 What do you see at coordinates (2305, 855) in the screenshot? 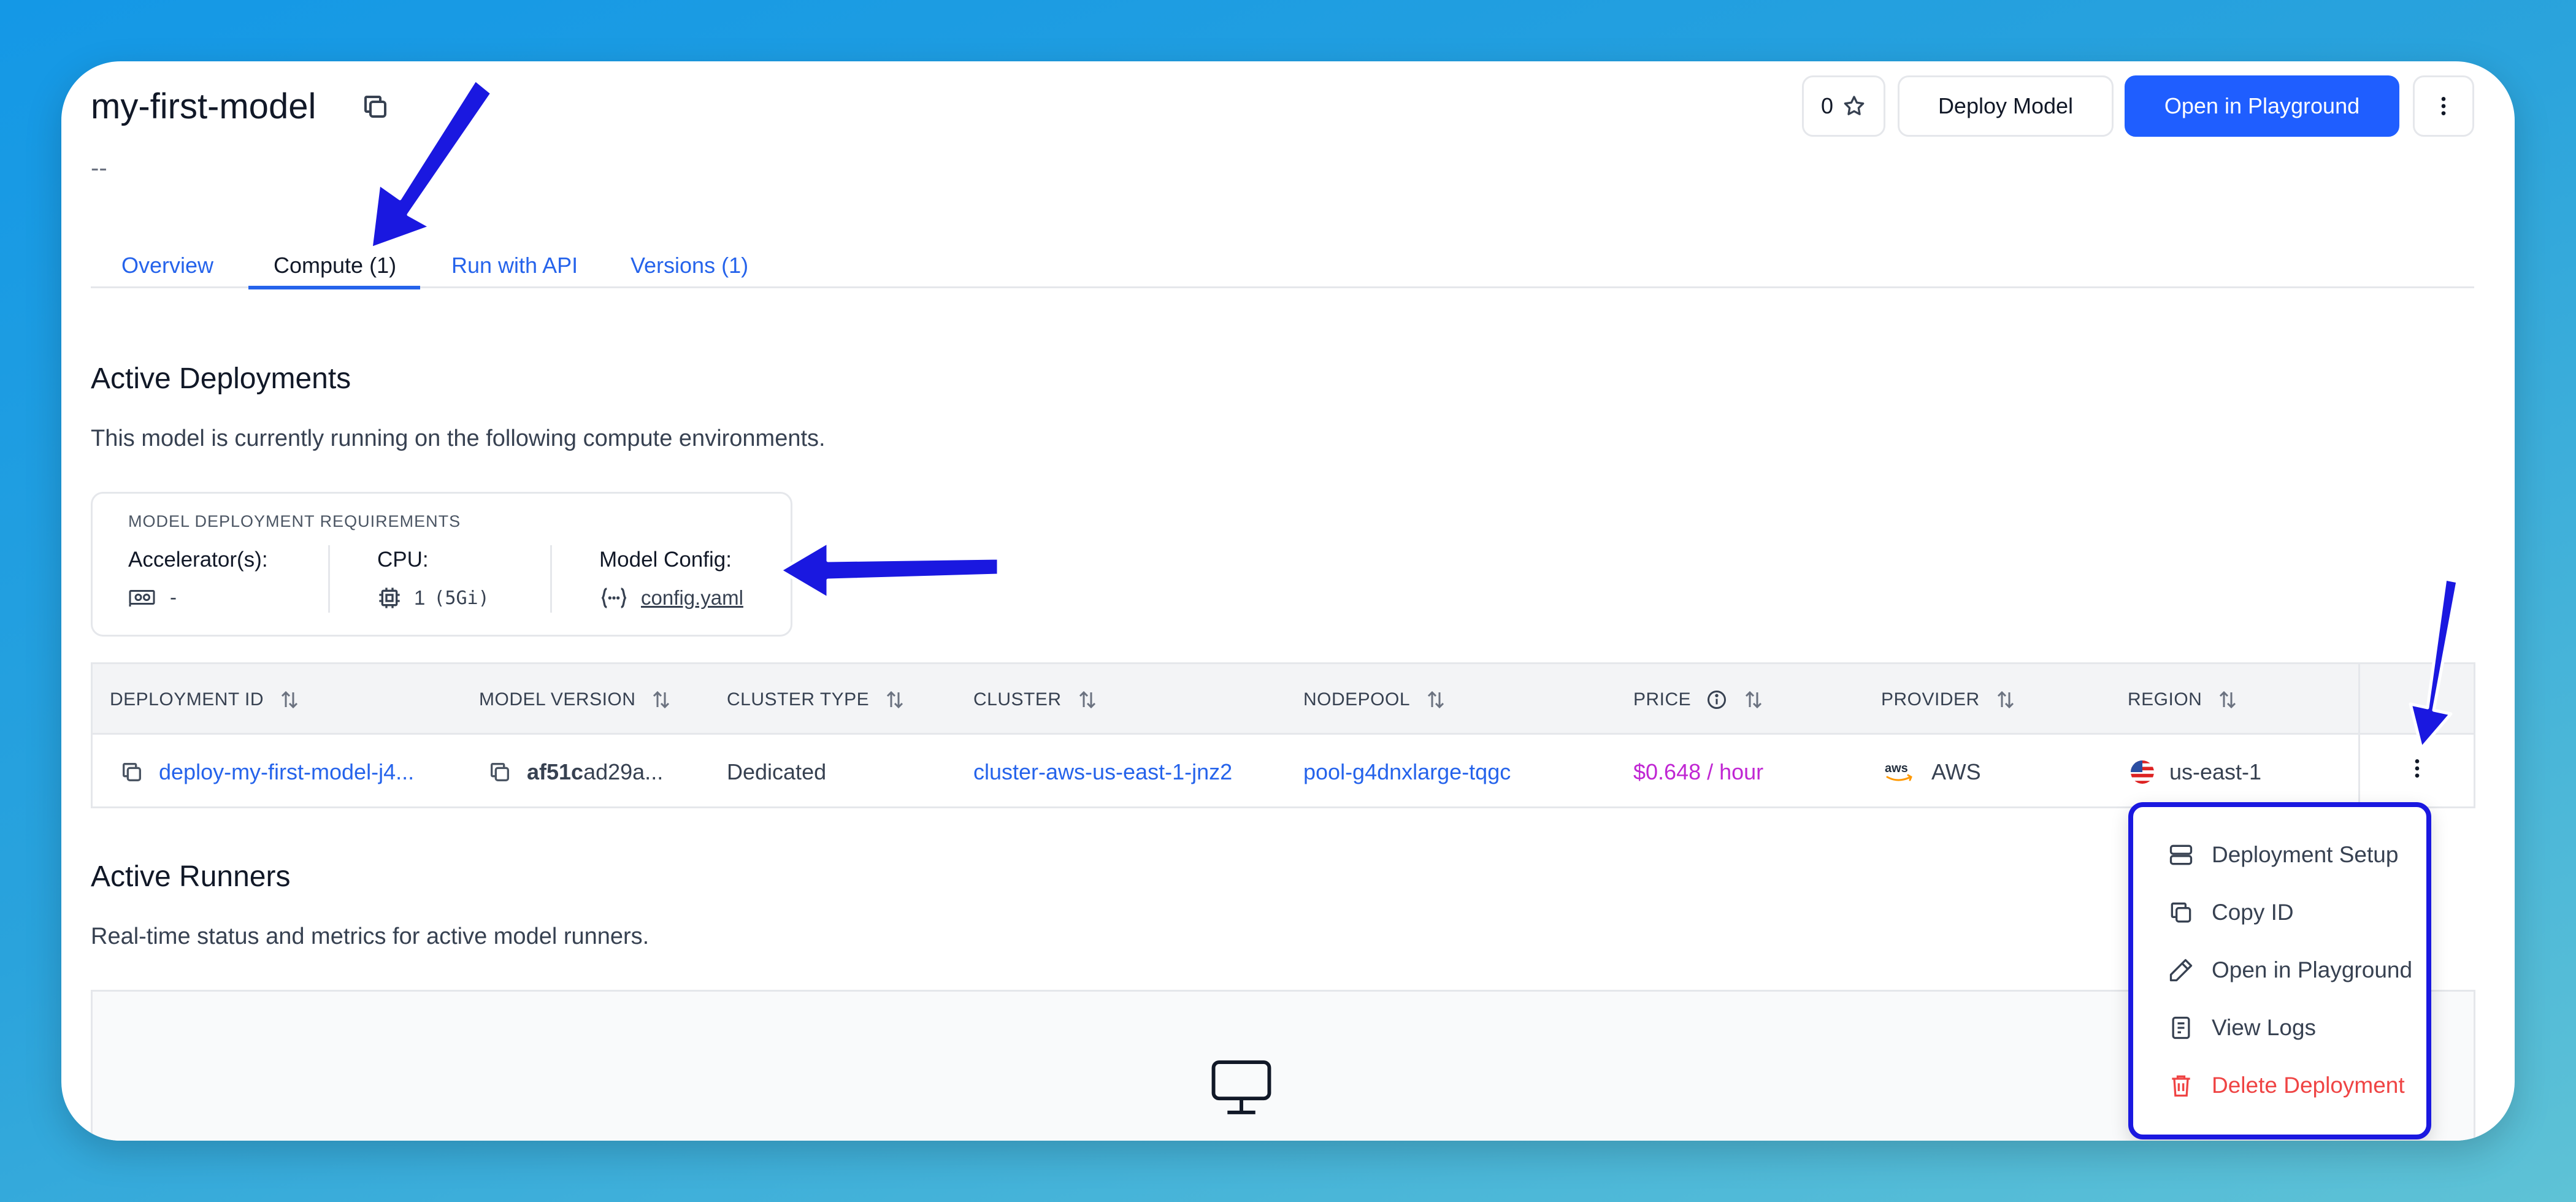
I see `menu-item-label: Deployment Setup` at bounding box center [2305, 855].